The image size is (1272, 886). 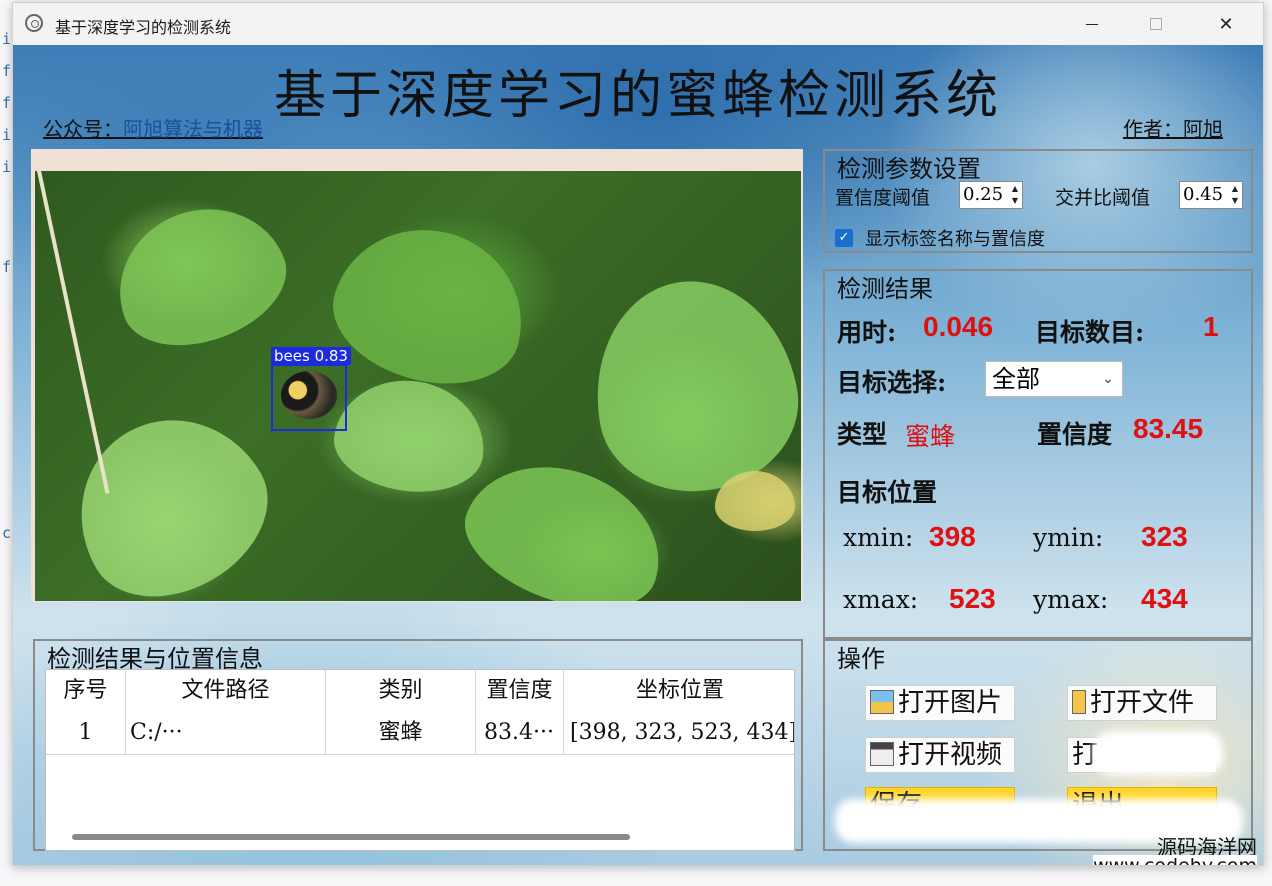 What do you see at coordinates (909, 169) in the screenshot?
I see `params-title: 检测参数设置` at bounding box center [909, 169].